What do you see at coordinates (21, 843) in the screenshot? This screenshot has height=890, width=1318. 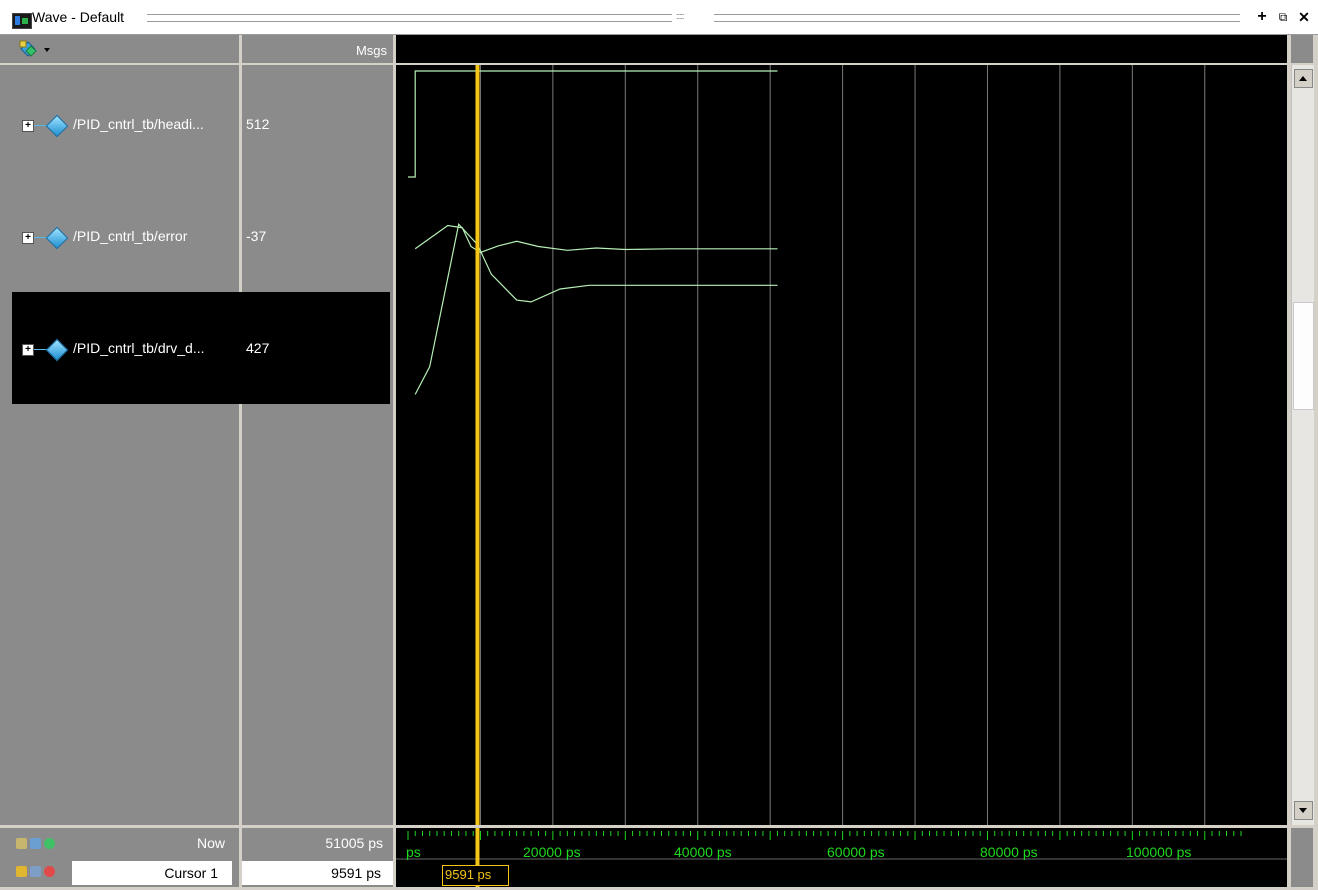 I see `add-wave-icon` at bounding box center [21, 843].